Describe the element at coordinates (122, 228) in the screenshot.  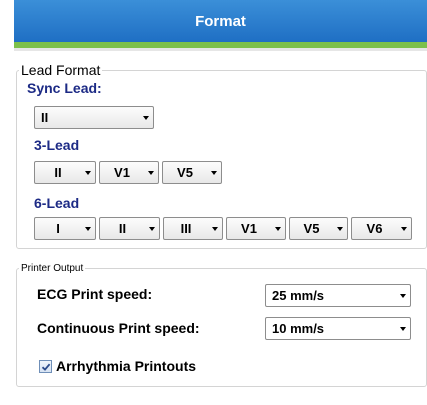
I see `six-lead-value-2: II` at that location.